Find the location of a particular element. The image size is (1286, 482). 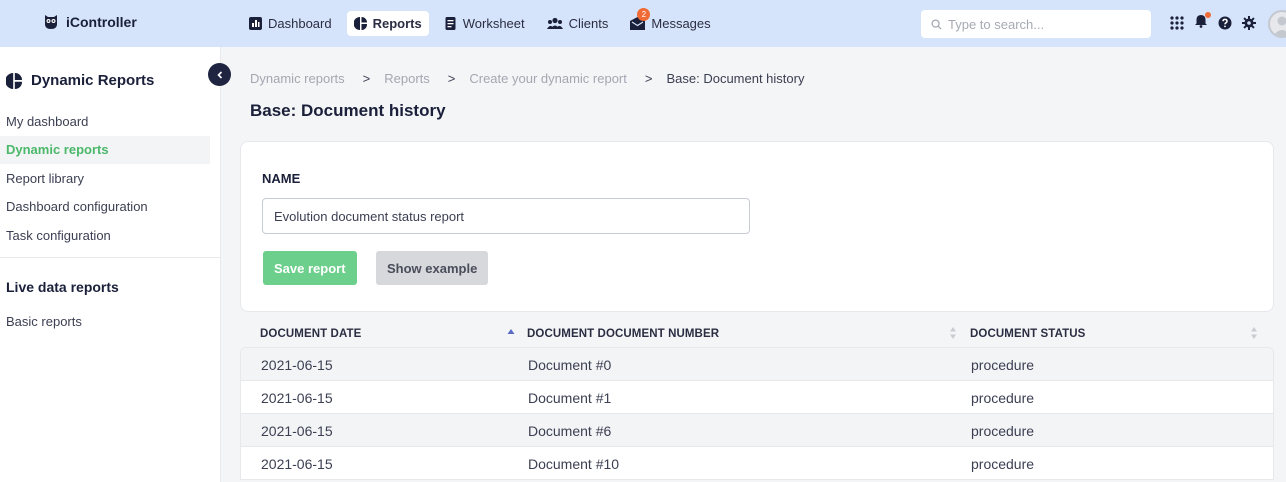

nav-clients: Clients is located at coordinates (578, 23).